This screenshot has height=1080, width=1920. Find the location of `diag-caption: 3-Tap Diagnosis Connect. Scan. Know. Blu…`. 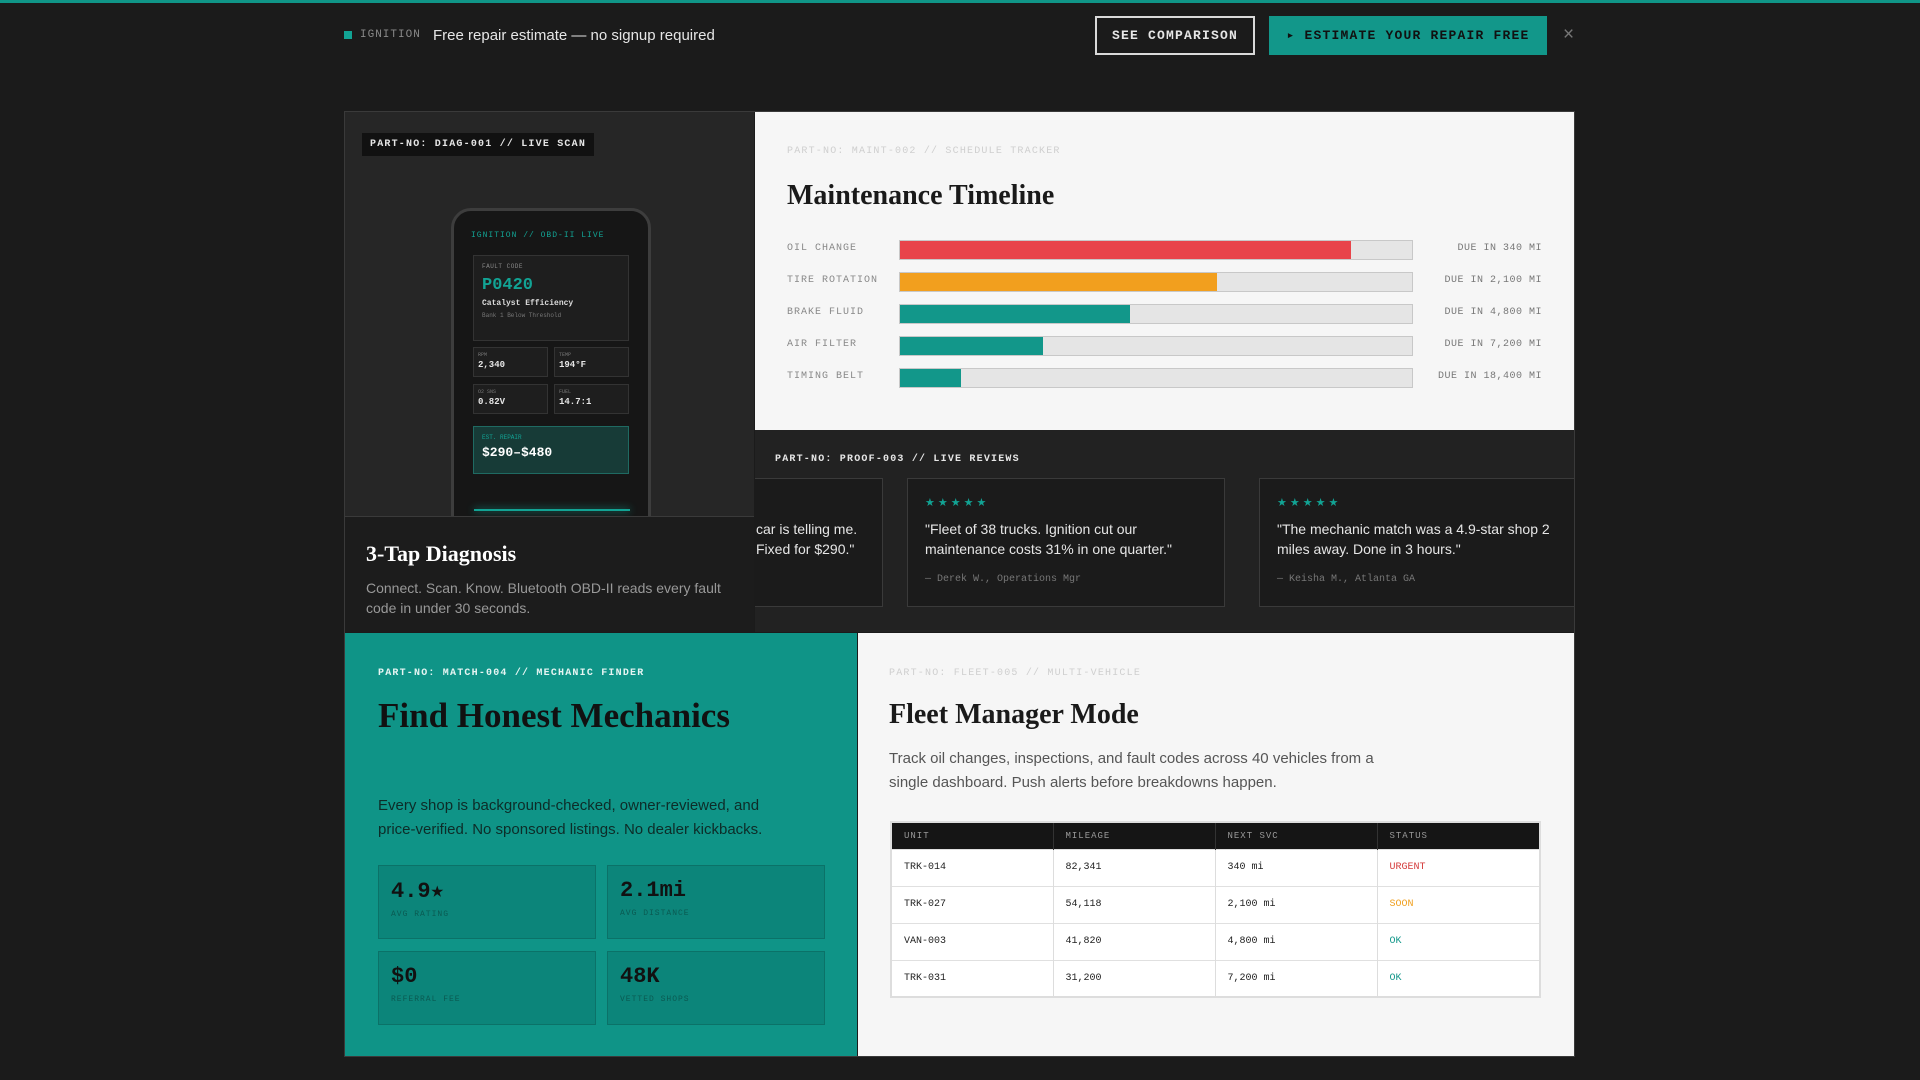

diag-caption: 3-Tap Diagnosis Connect. Scan. Know. Blu… is located at coordinates (549, 574).